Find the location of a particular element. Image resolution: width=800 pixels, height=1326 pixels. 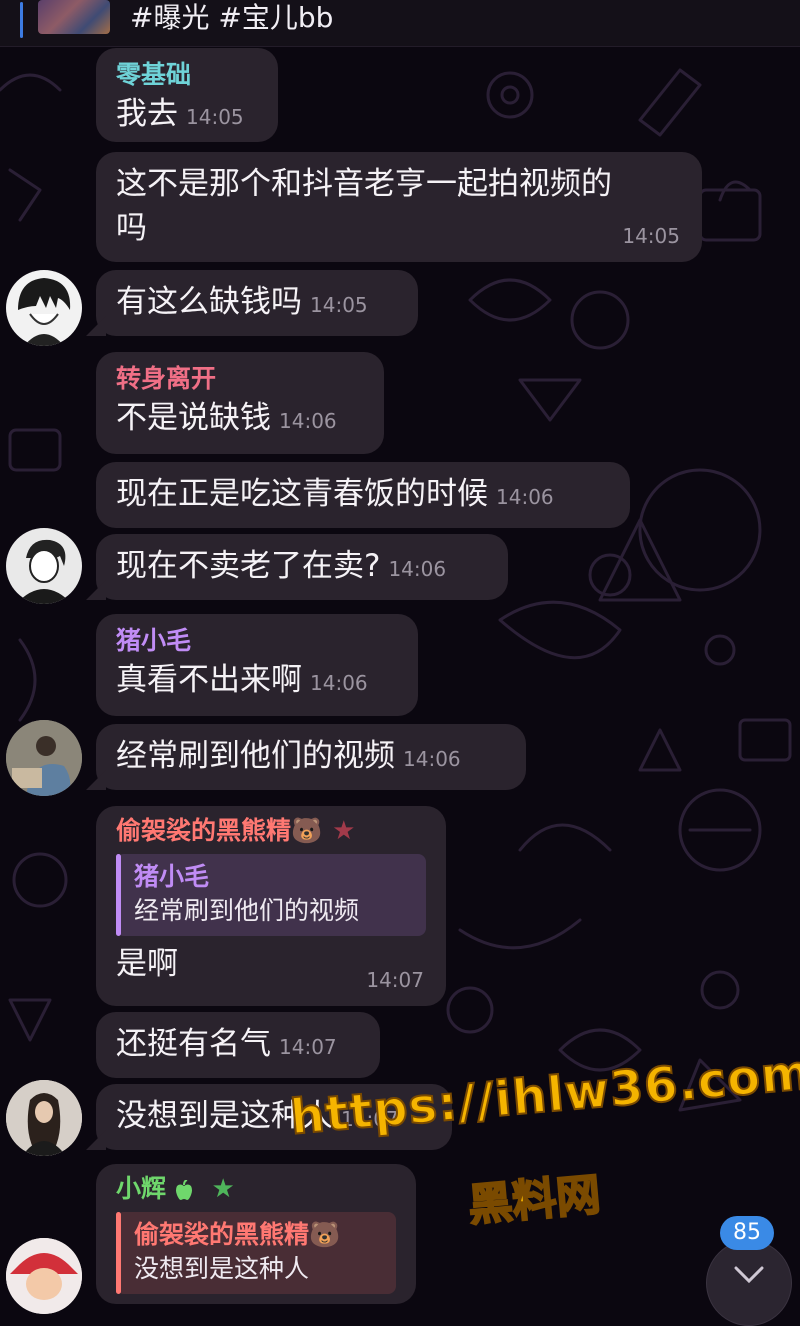

sender-name: 偷袈裟的黑熊精🐻 ★ is located at coordinates (271, 831).